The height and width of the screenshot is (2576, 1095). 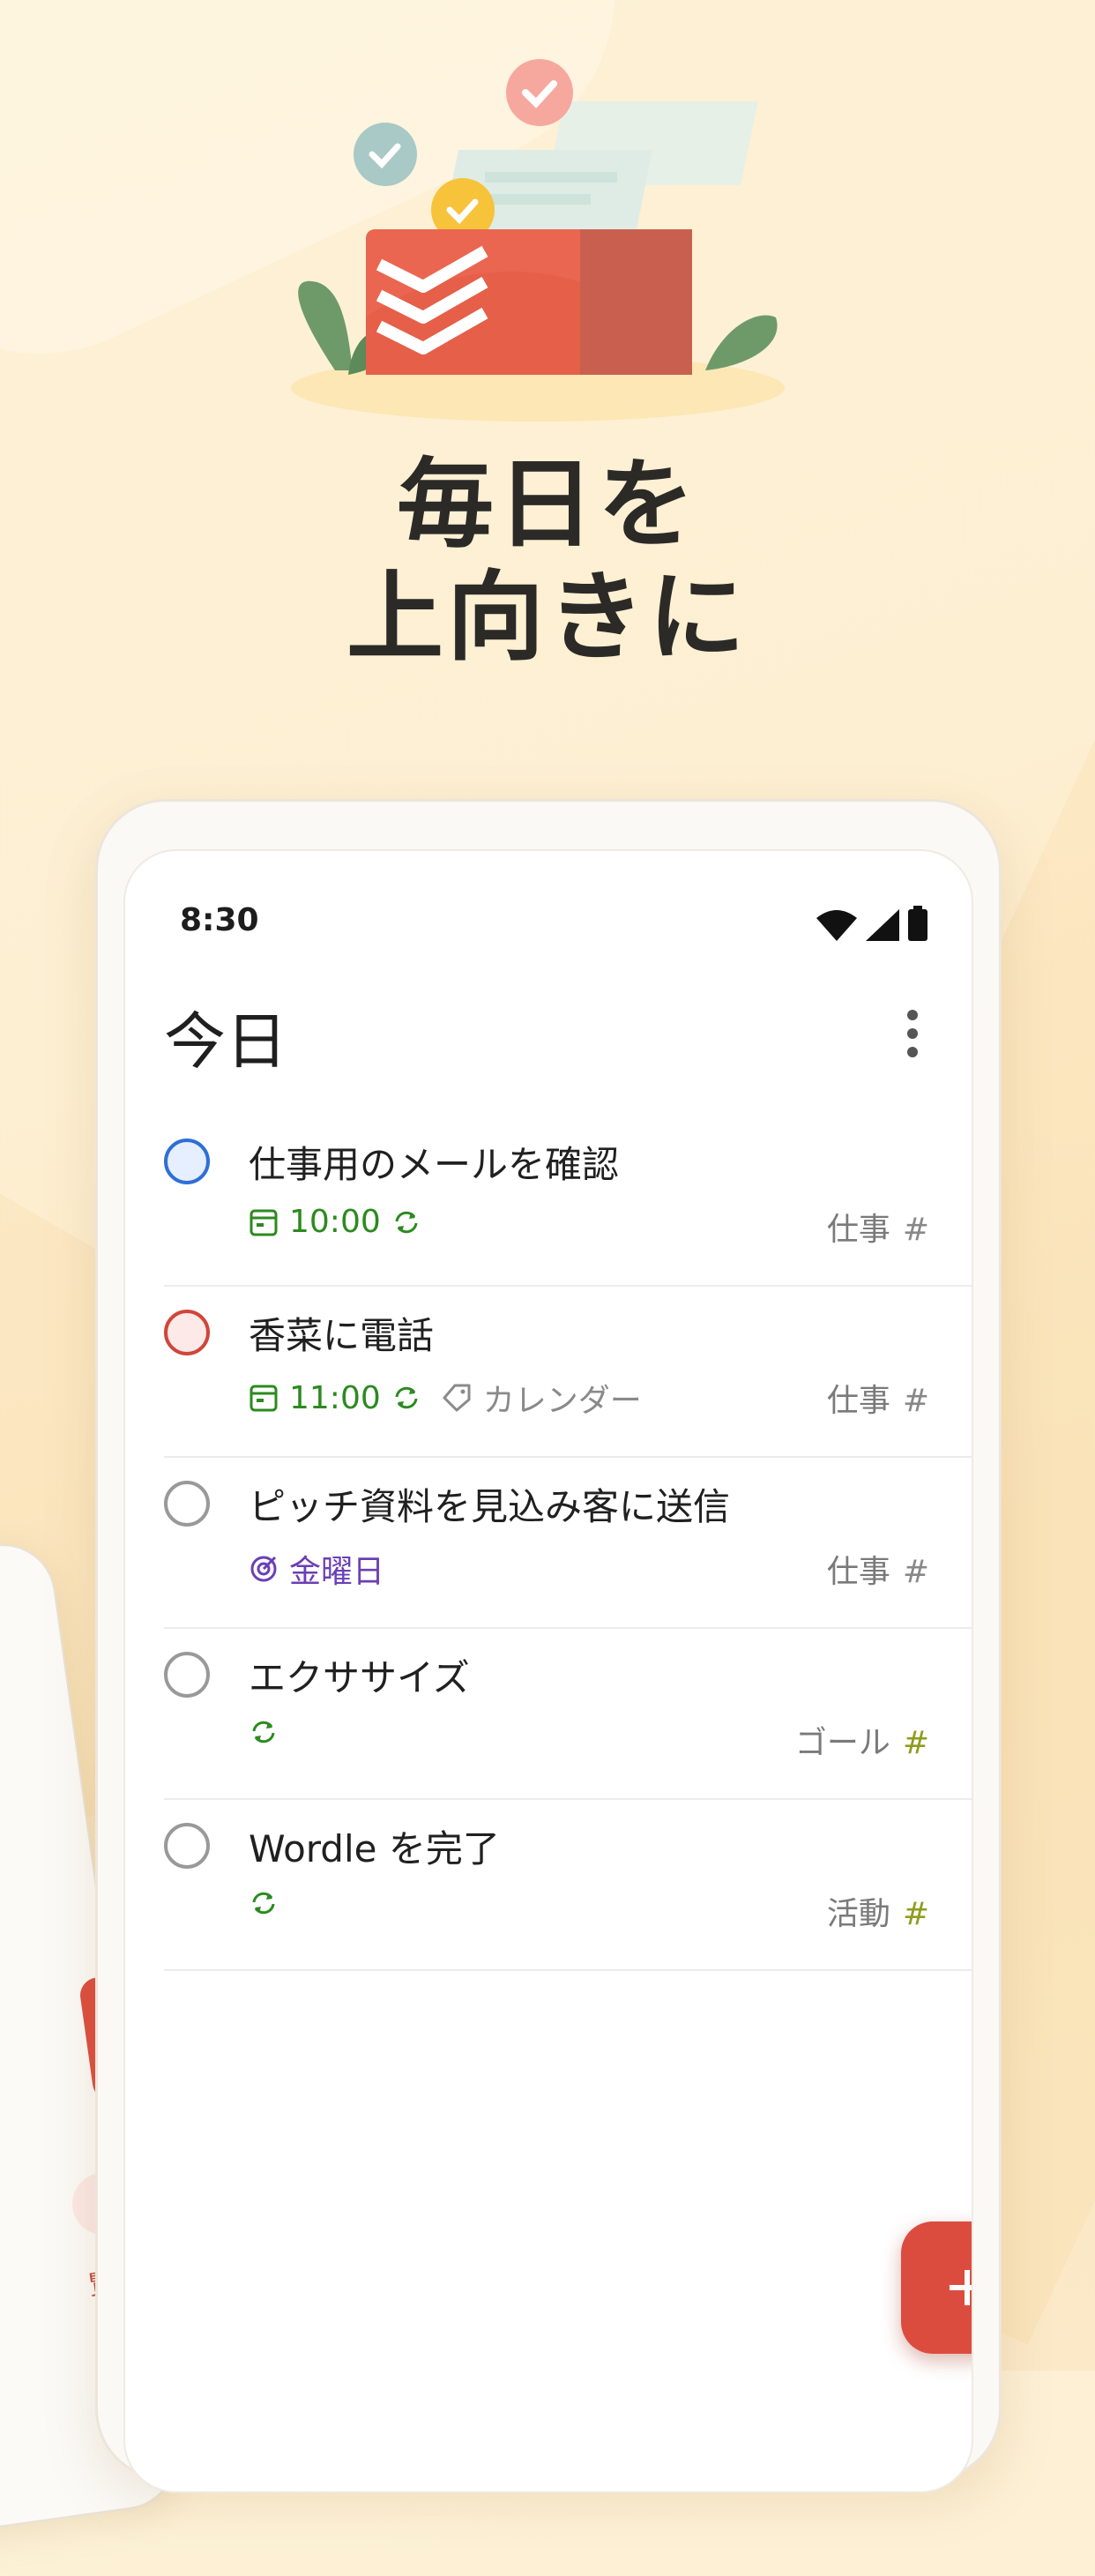 What do you see at coordinates (883, 925) in the screenshot?
I see `cellular-signal-icon` at bounding box center [883, 925].